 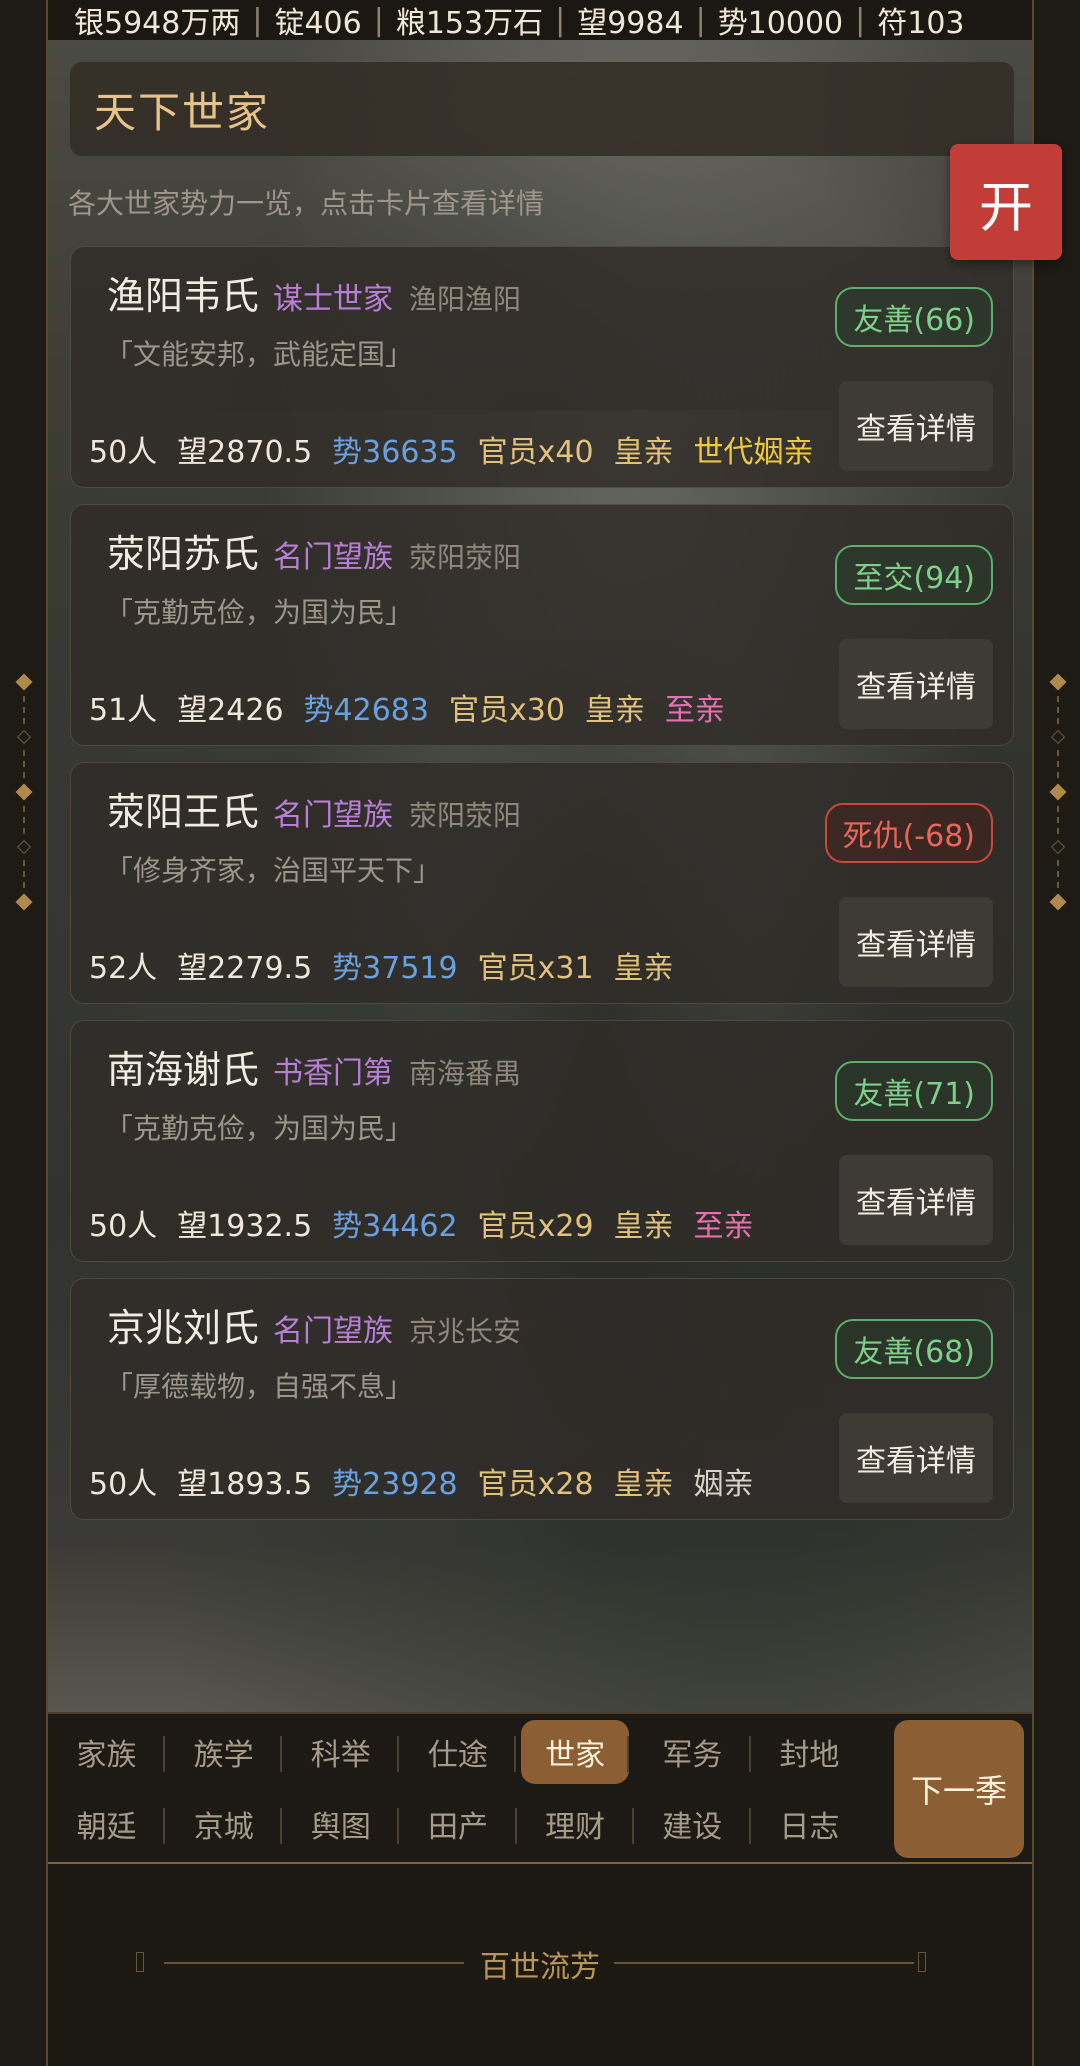 I want to click on family-type: 书香门第, so click(x=333, y=1073).